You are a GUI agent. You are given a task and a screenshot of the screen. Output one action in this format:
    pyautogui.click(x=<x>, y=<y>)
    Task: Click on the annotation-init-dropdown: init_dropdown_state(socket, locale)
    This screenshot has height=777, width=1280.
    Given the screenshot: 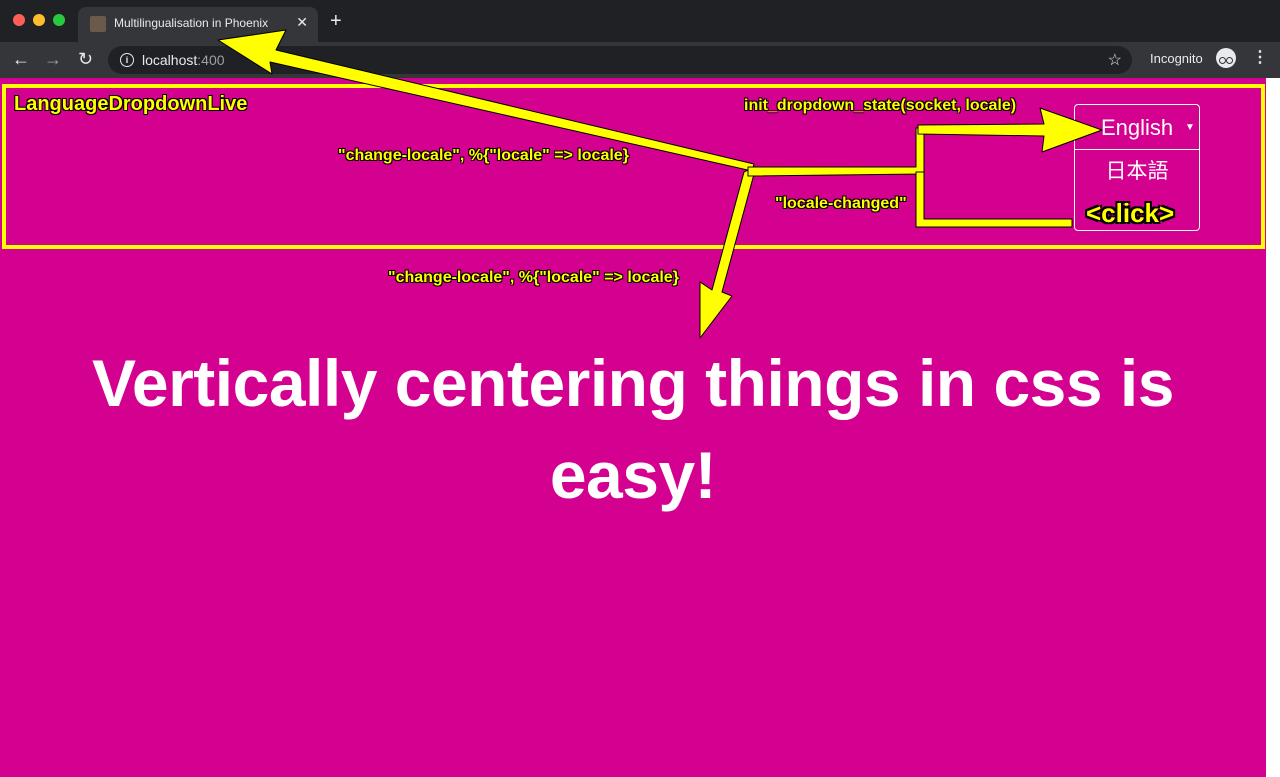 What is the action you would take?
    pyautogui.click(x=880, y=105)
    